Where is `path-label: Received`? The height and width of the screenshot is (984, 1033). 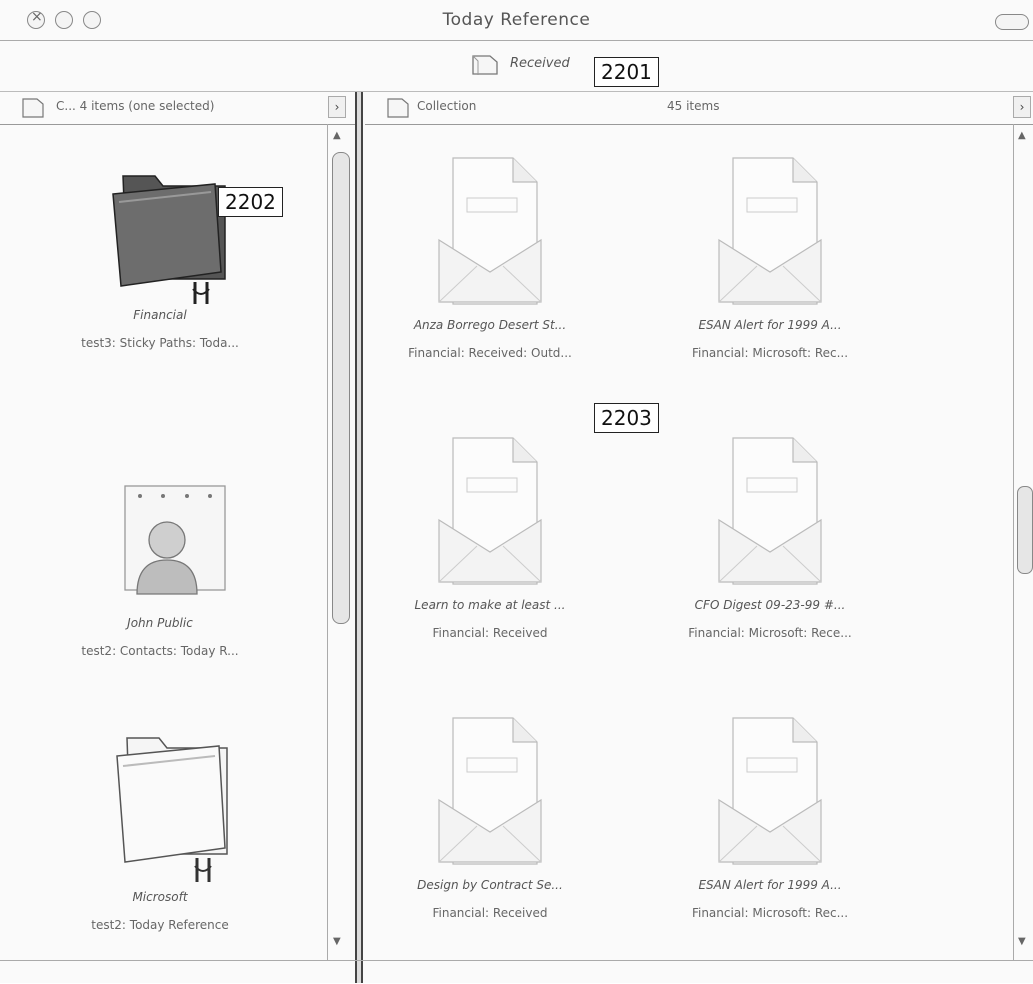 path-label: Received is located at coordinates (540, 63).